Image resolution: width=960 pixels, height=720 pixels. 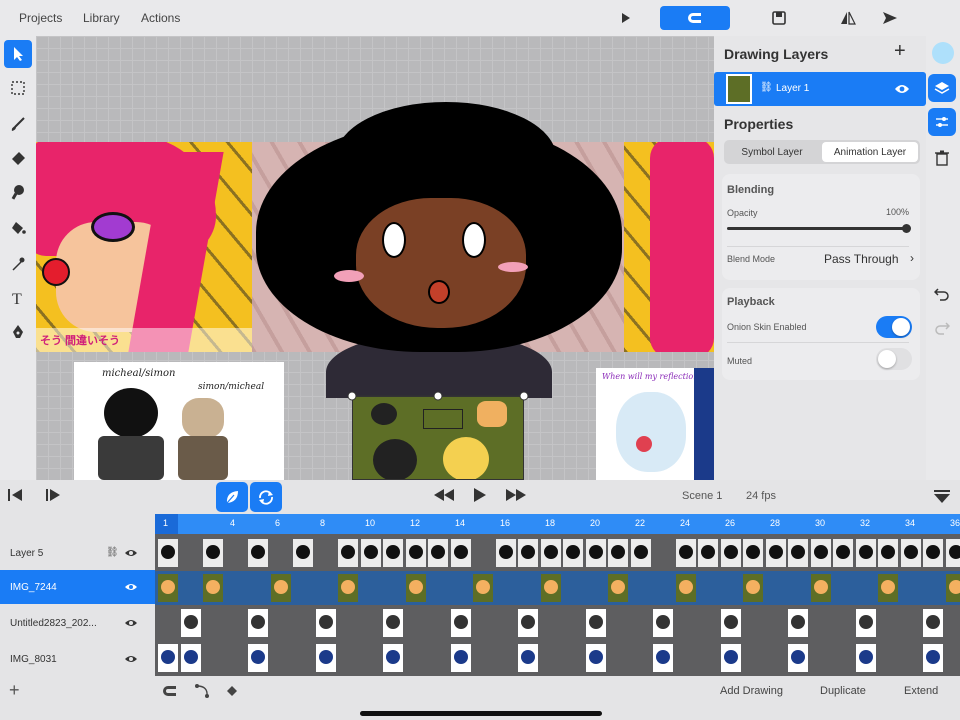 I want to click on motion-path-icon, so click(x=202, y=691).